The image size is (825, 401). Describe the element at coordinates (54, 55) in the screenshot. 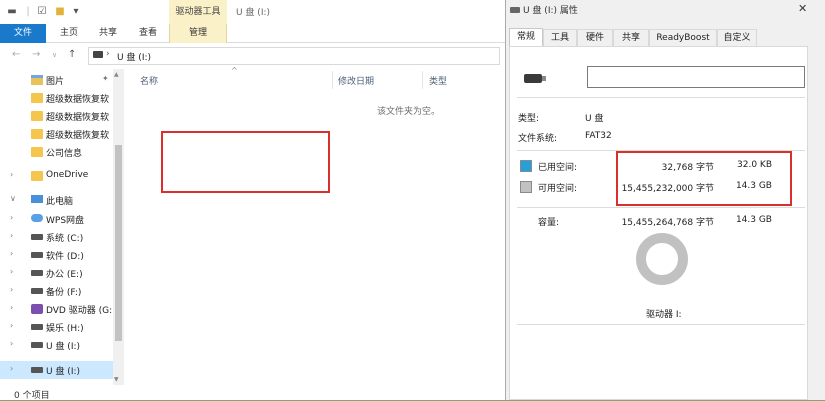

I see `recent-dropdown-icon: ∨` at that location.